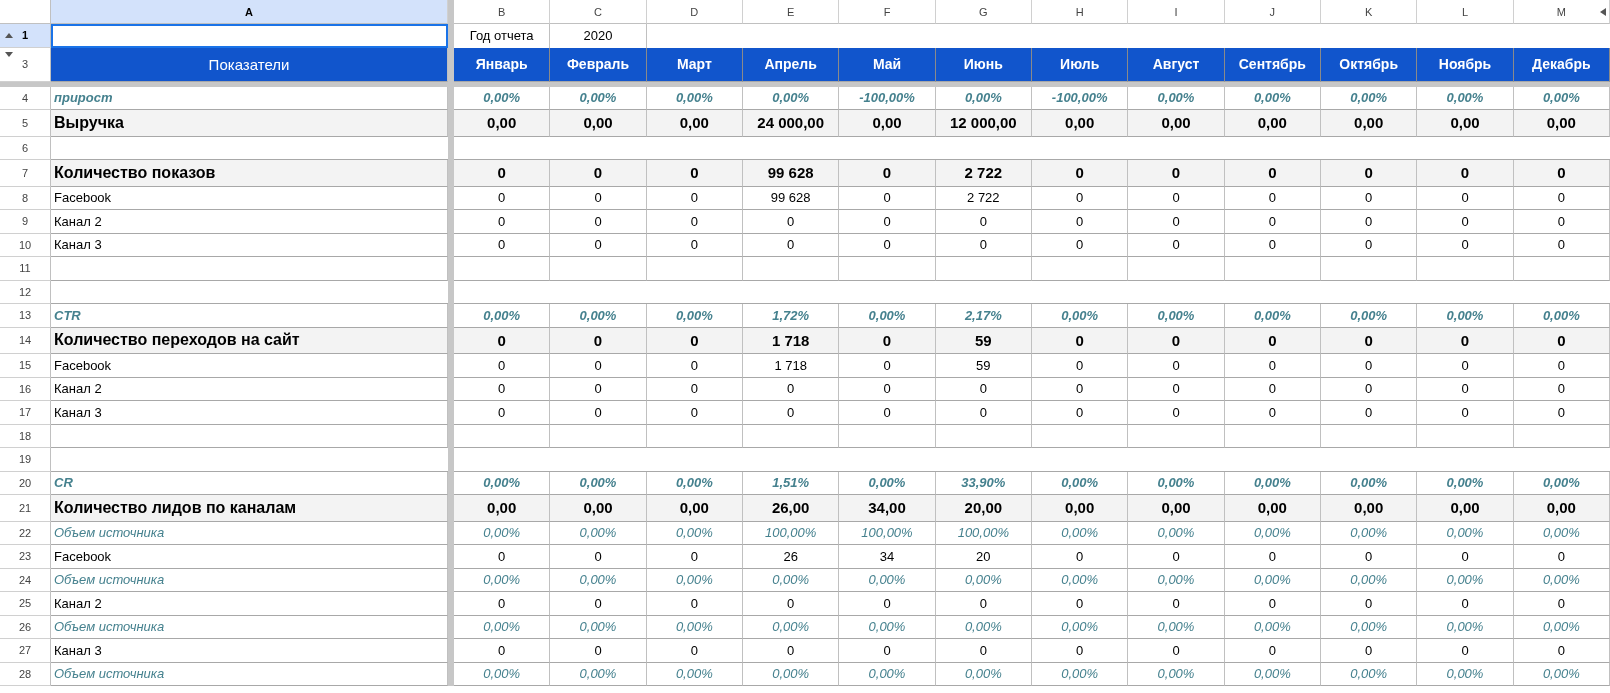 The height and width of the screenshot is (693, 1610). Describe the element at coordinates (502, 12) in the screenshot. I see `column-header: B` at that location.